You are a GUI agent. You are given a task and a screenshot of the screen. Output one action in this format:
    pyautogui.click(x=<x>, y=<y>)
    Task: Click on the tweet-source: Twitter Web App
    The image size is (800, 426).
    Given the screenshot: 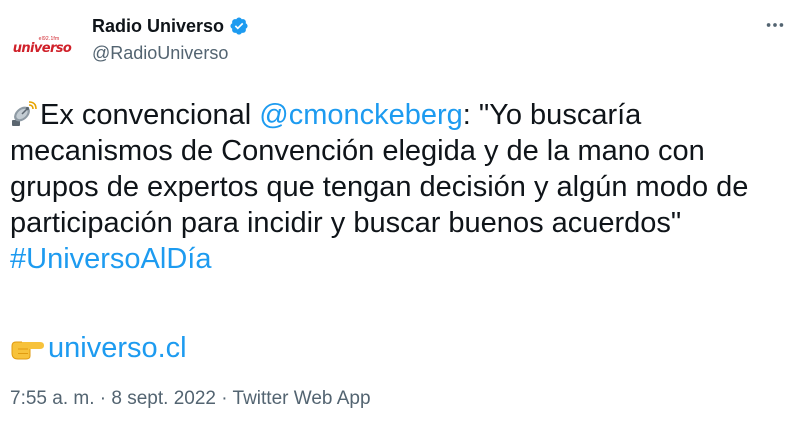 What is the action you would take?
    pyautogui.click(x=302, y=398)
    